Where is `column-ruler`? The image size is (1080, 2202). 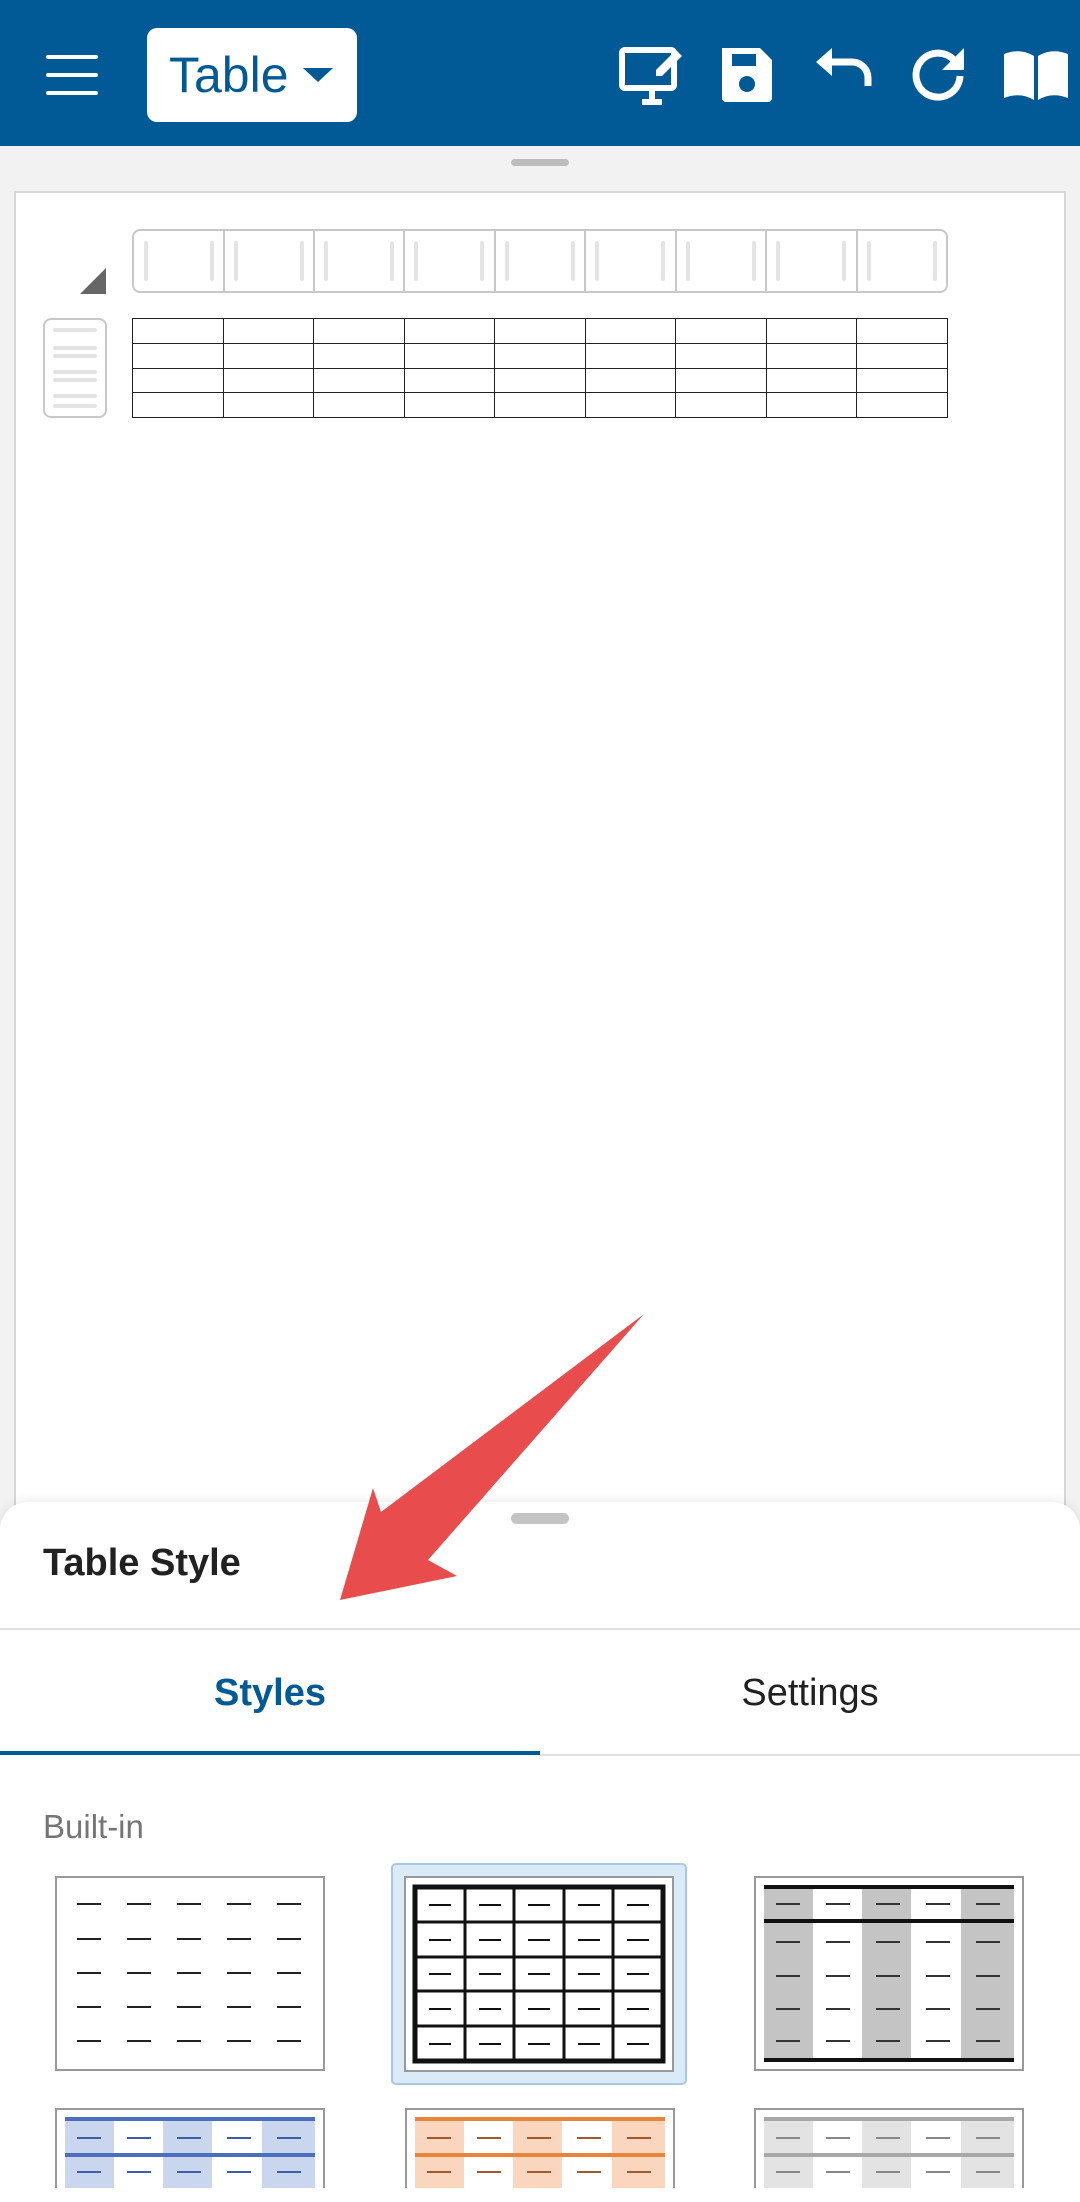 column-ruler is located at coordinates (540, 261).